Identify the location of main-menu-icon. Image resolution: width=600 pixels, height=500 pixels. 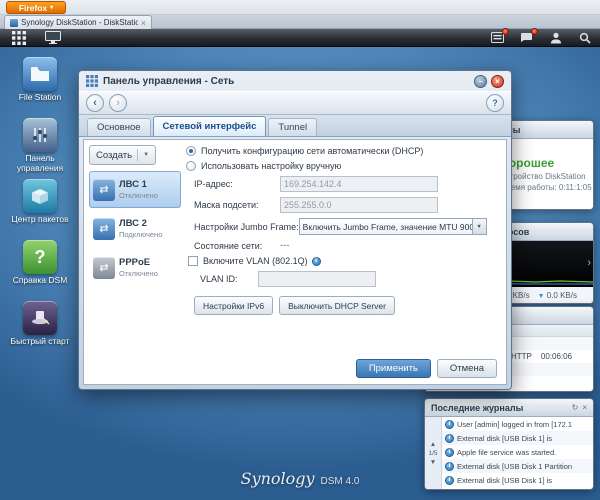
(19, 37).